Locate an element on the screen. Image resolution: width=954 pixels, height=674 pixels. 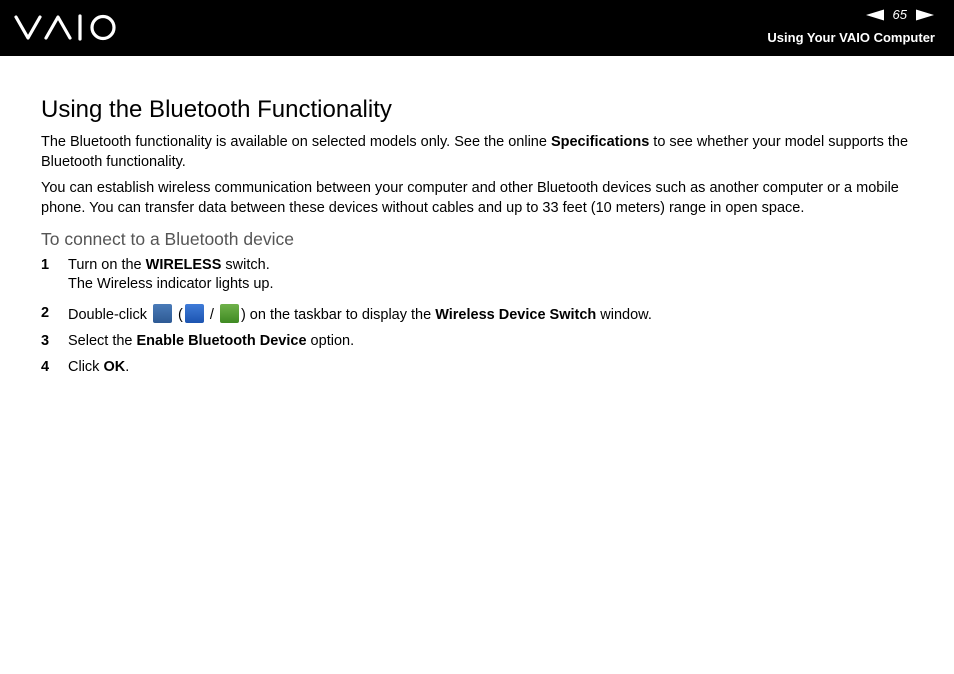
section-title: Using Your VAIO Computer is located at coordinates (851, 37).